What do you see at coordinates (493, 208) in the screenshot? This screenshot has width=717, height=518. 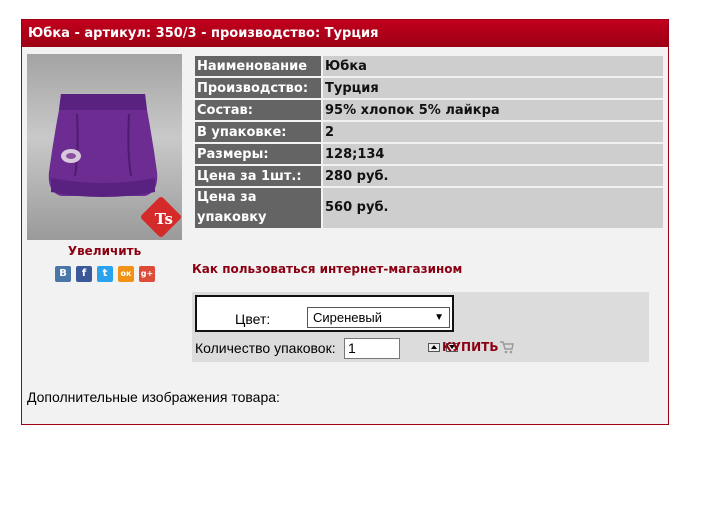 I see `spec-value: 560 руб.` at bounding box center [493, 208].